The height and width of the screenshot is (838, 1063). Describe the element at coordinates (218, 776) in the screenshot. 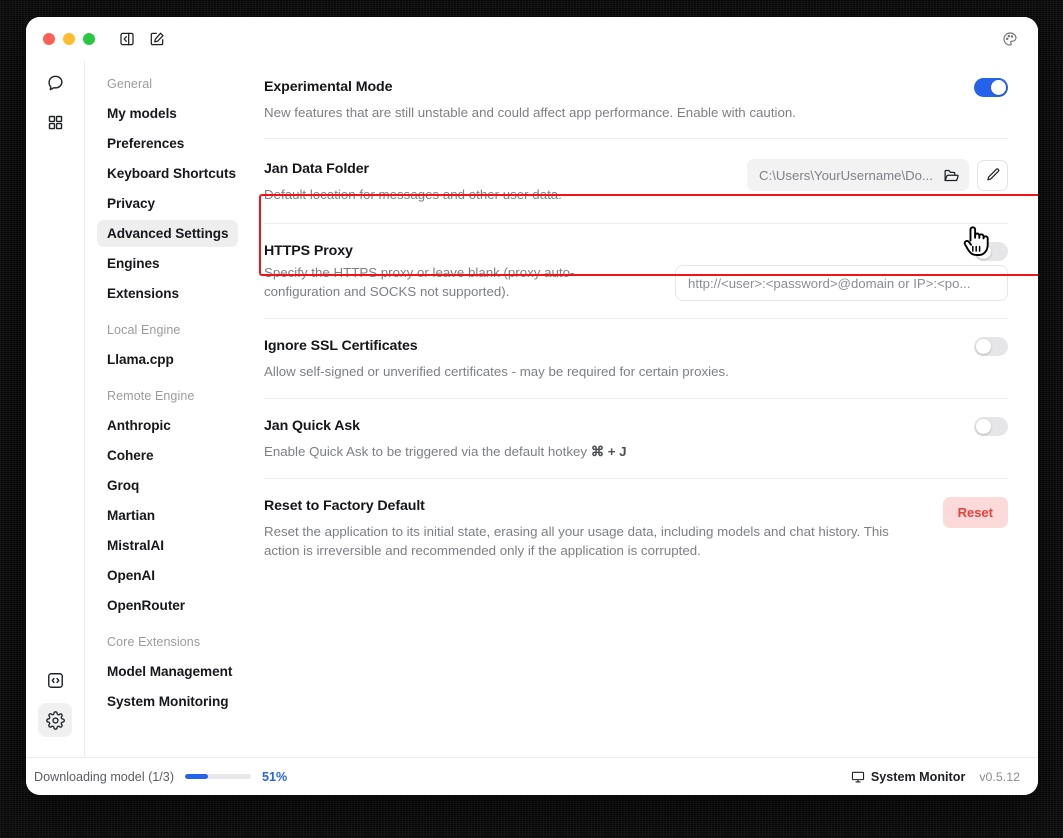

I see `download-progress-bar` at that location.